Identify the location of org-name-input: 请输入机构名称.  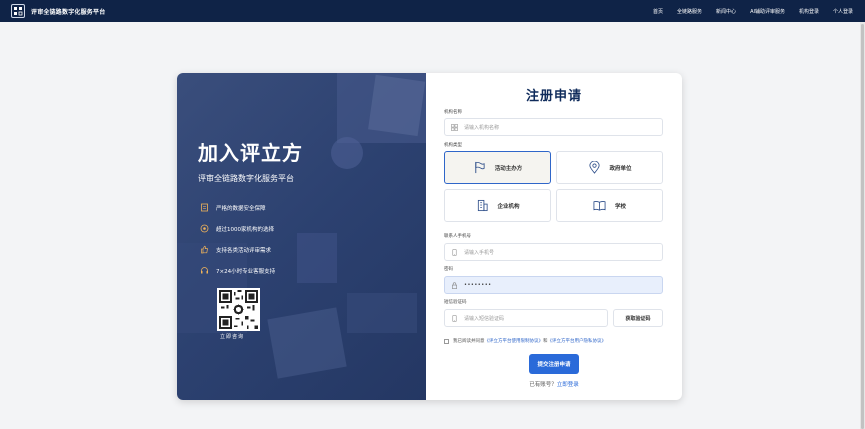
(553, 127).